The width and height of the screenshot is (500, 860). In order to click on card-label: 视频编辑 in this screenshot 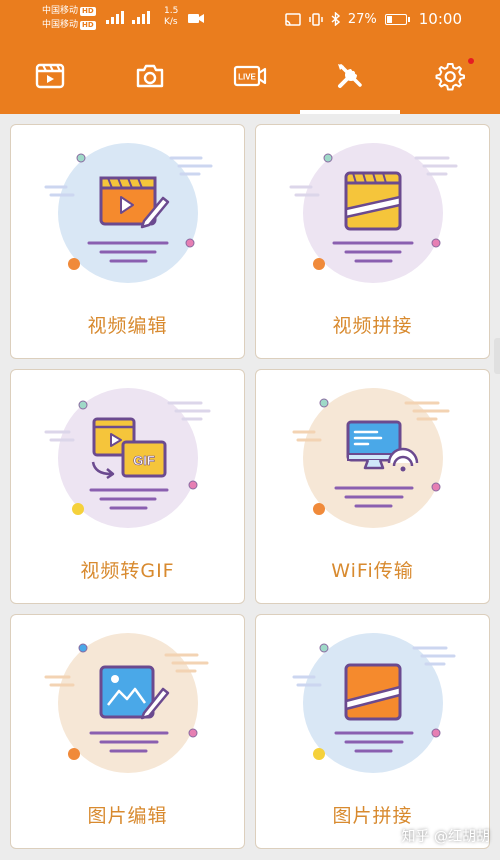, I will do `click(127, 326)`.